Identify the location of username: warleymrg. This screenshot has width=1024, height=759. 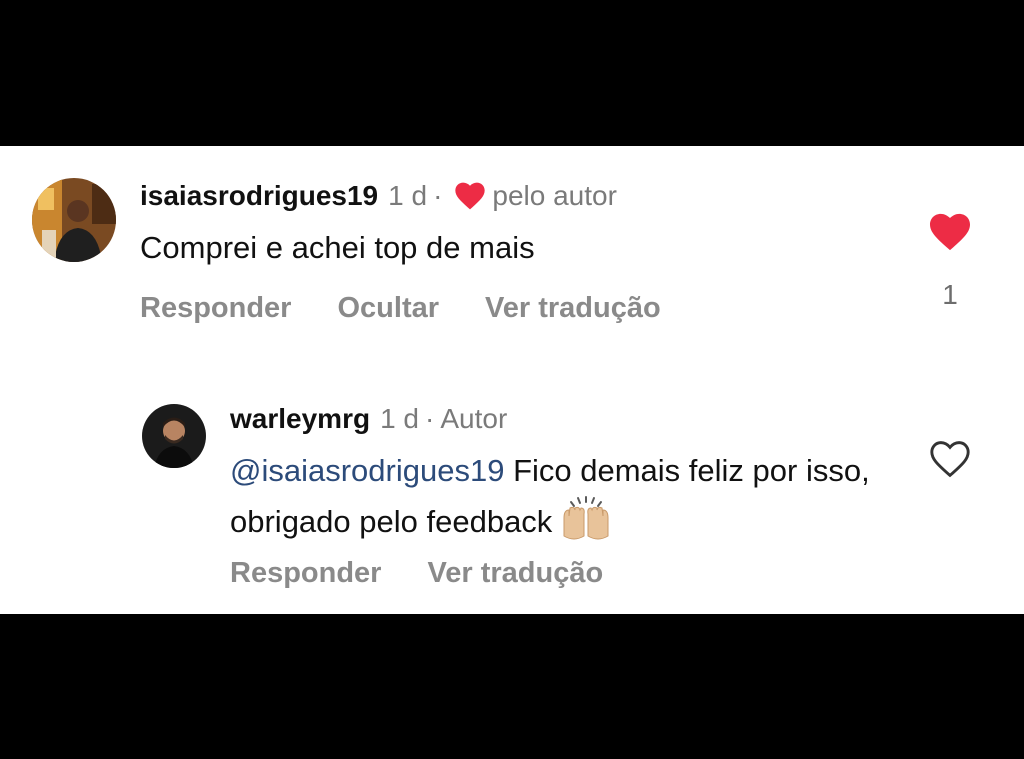
(300, 419).